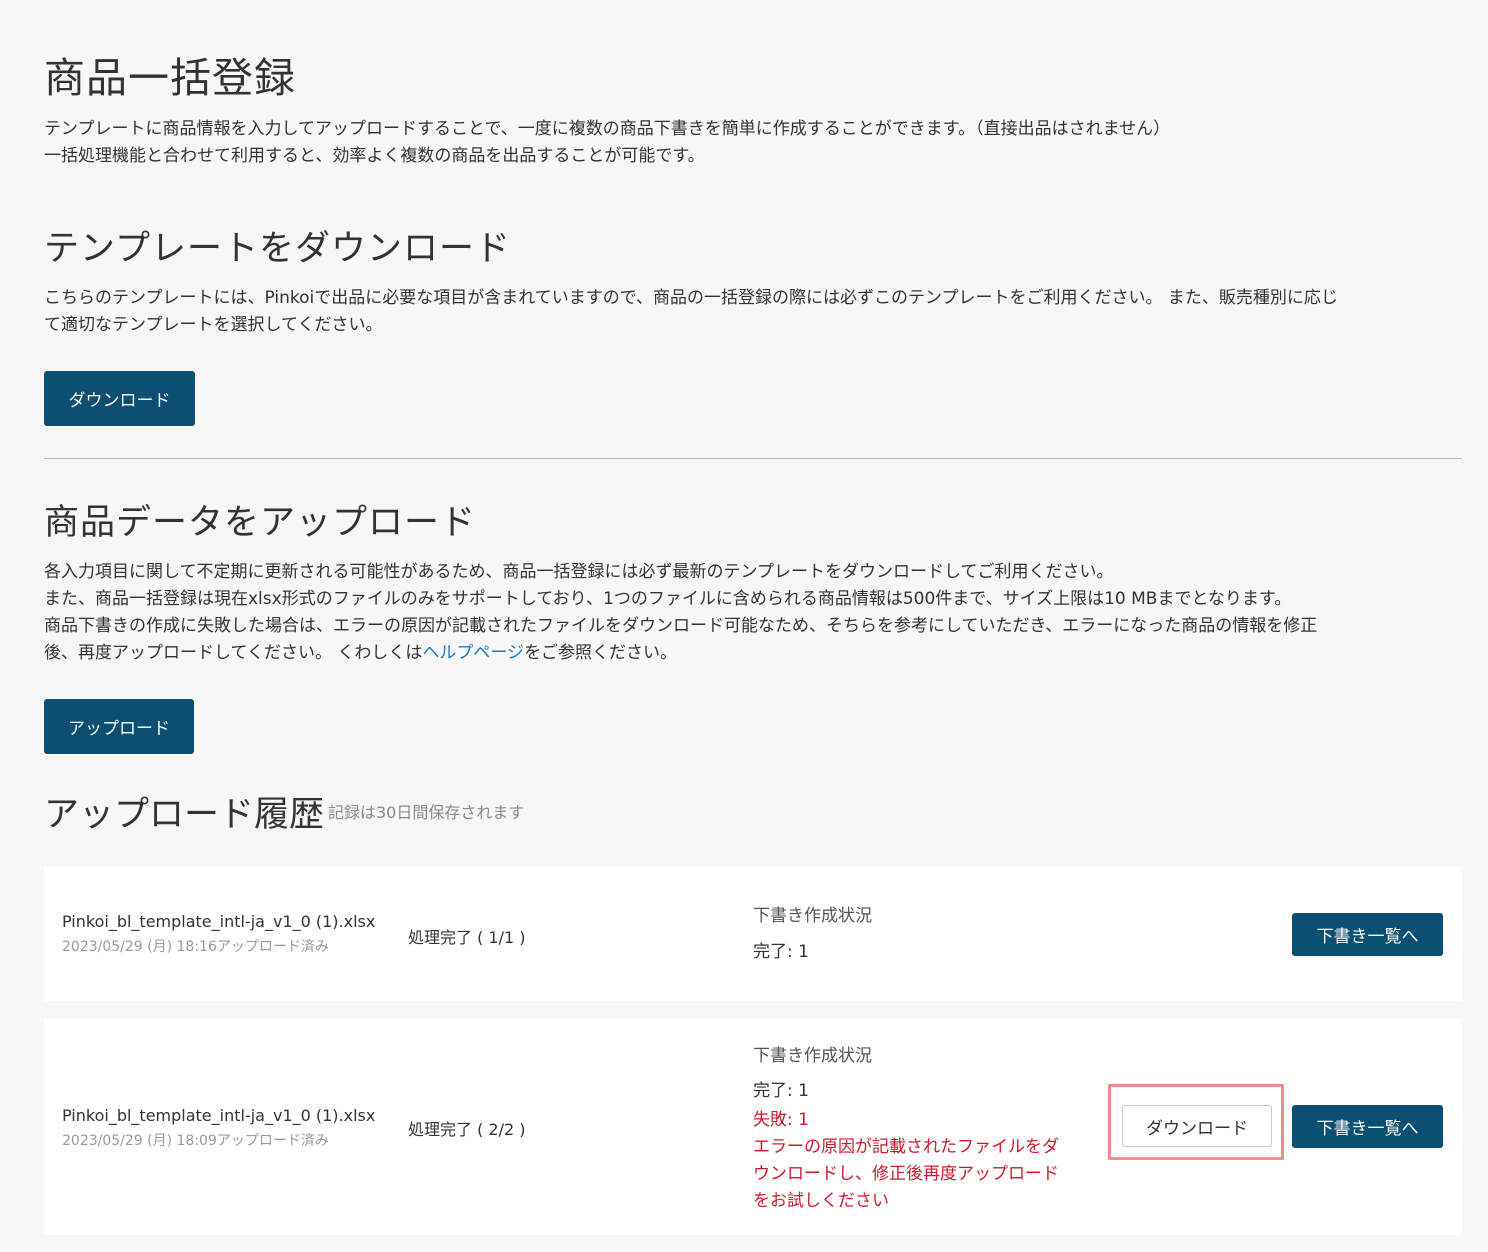  What do you see at coordinates (473, 653) in the screenshot?
I see `help-page-link: ヘルプページ` at bounding box center [473, 653].